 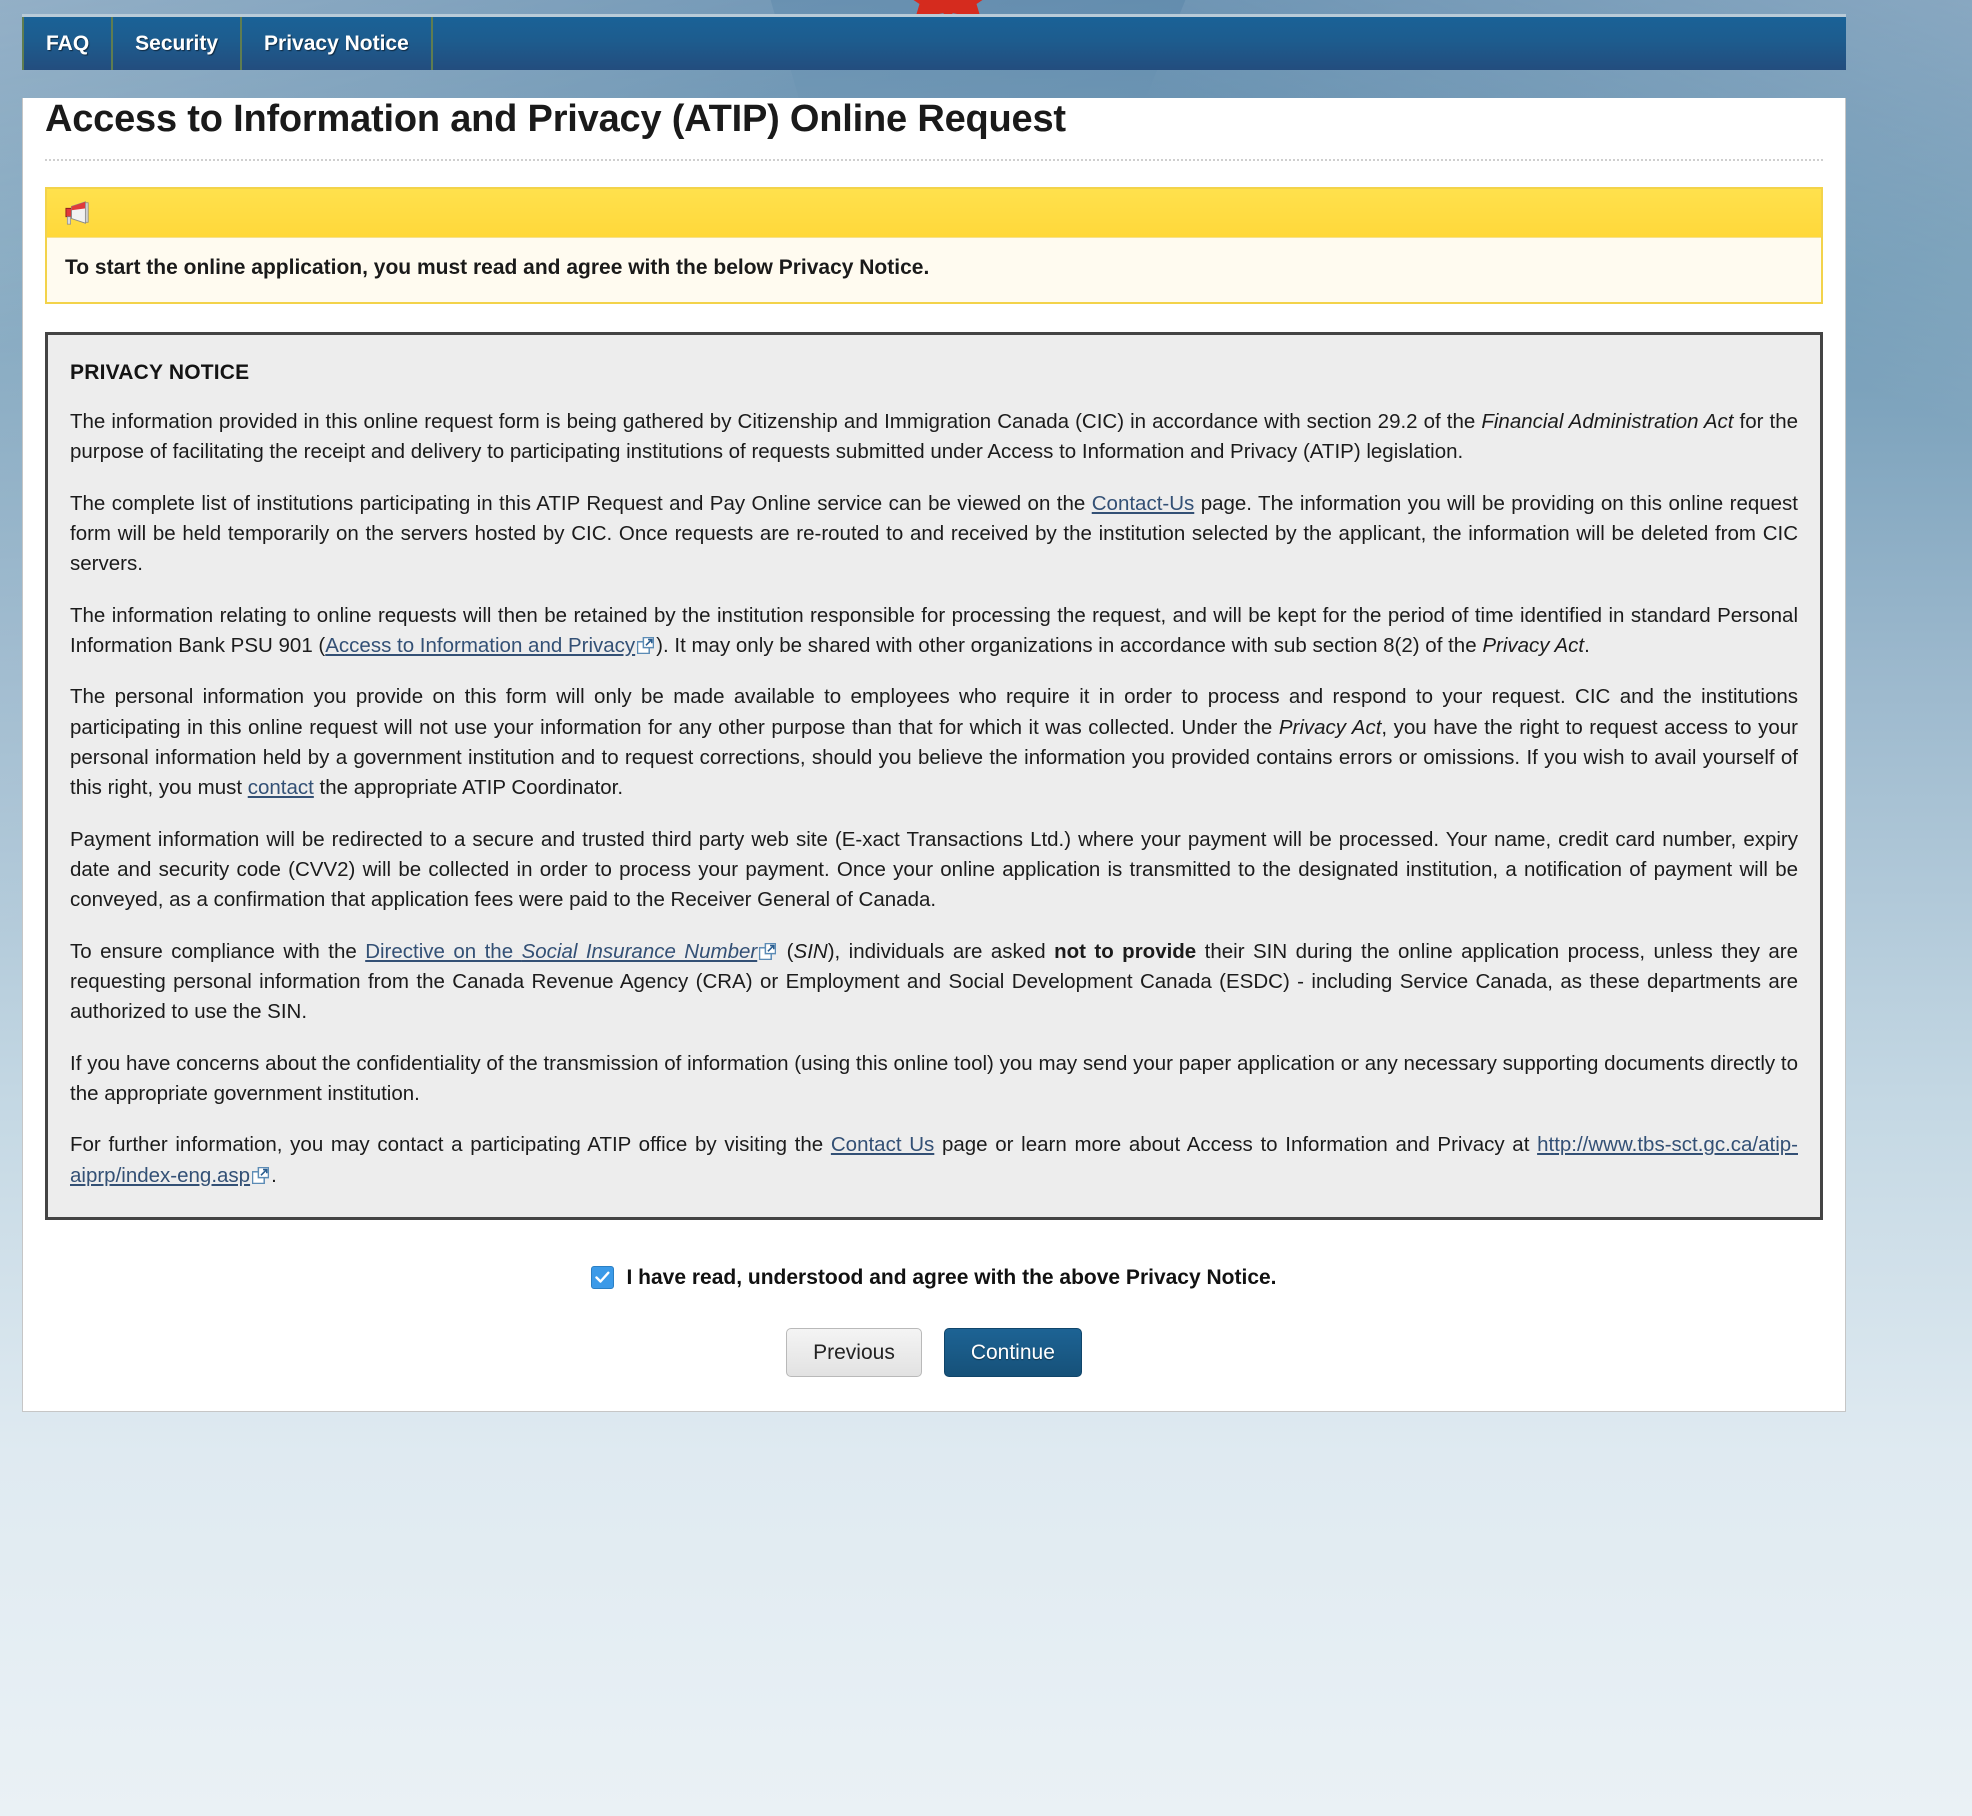 What do you see at coordinates (1533, 645) in the screenshot?
I see `notice-p3-italic-privacy-act: Privacy Act` at bounding box center [1533, 645].